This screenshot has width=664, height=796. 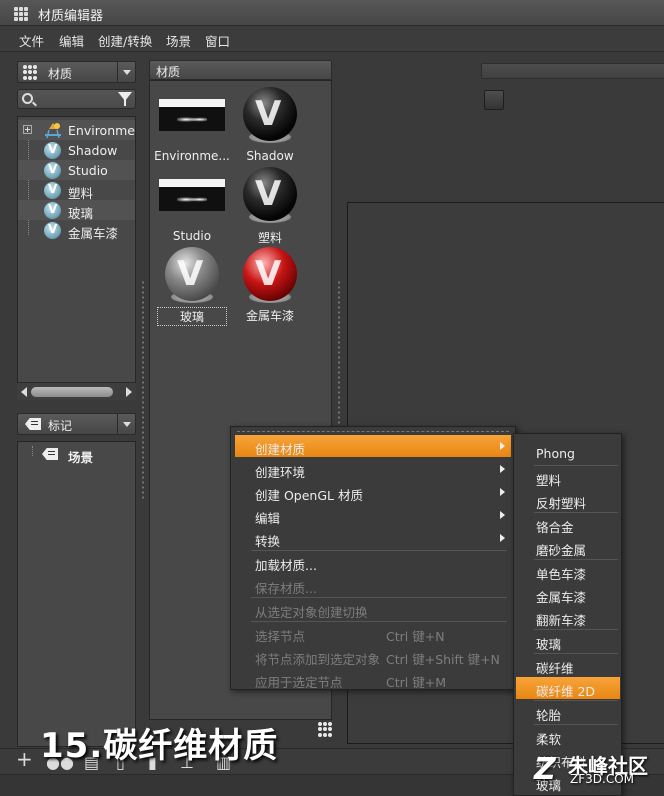 I want to click on tags-list: 场景, so click(x=76, y=594).